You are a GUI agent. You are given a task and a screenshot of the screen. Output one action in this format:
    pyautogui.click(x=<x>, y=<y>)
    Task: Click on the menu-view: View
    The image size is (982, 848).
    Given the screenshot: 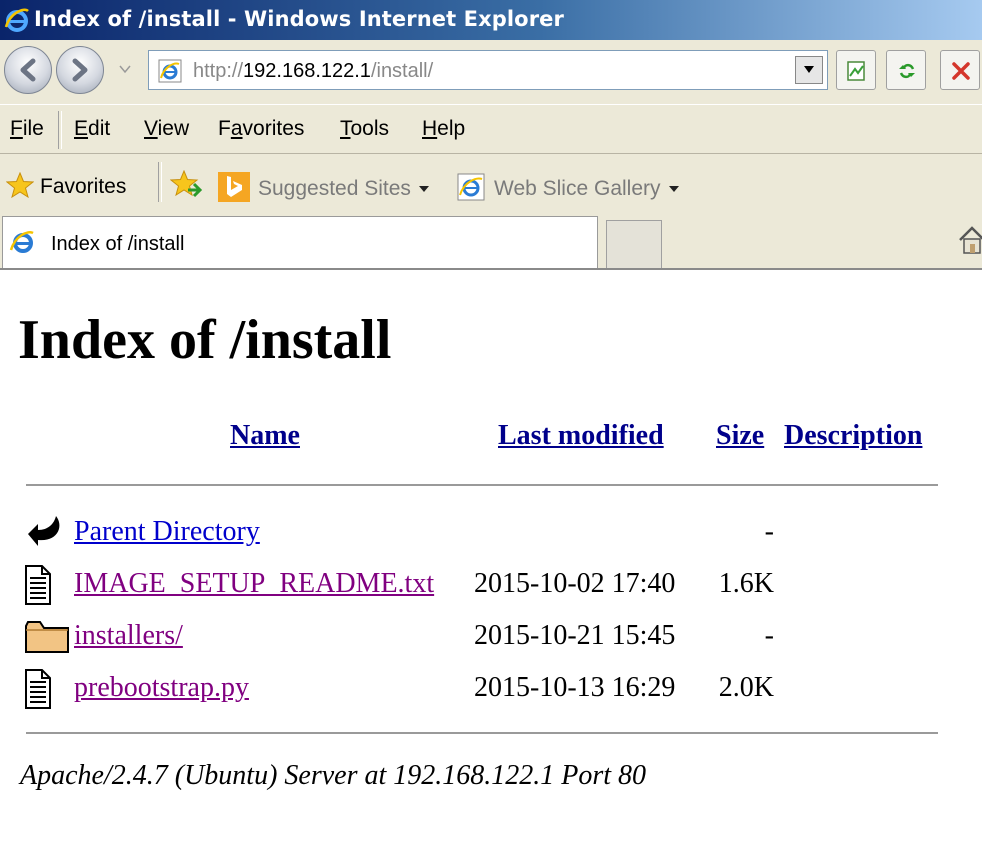 What is the action you would take?
    pyautogui.click(x=166, y=129)
    